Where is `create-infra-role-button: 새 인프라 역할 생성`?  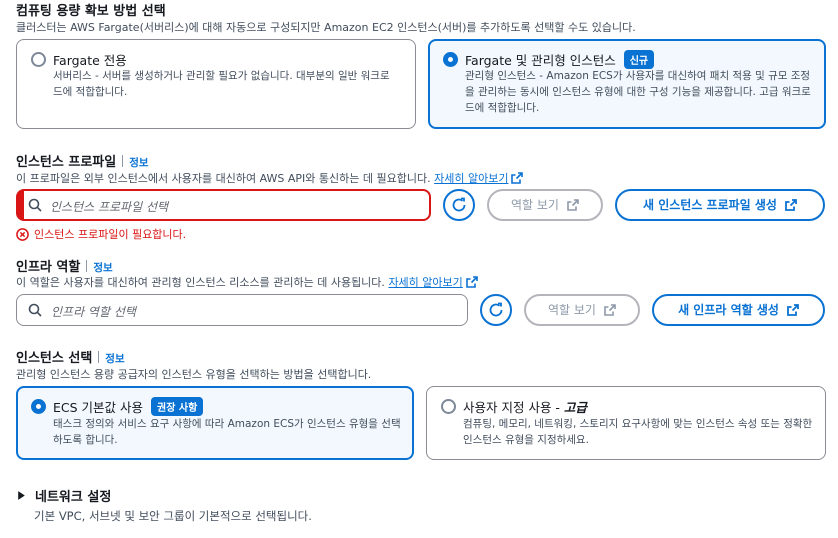
create-infra-role-button: 새 인프라 역할 생성 is located at coordinates (738, 310).